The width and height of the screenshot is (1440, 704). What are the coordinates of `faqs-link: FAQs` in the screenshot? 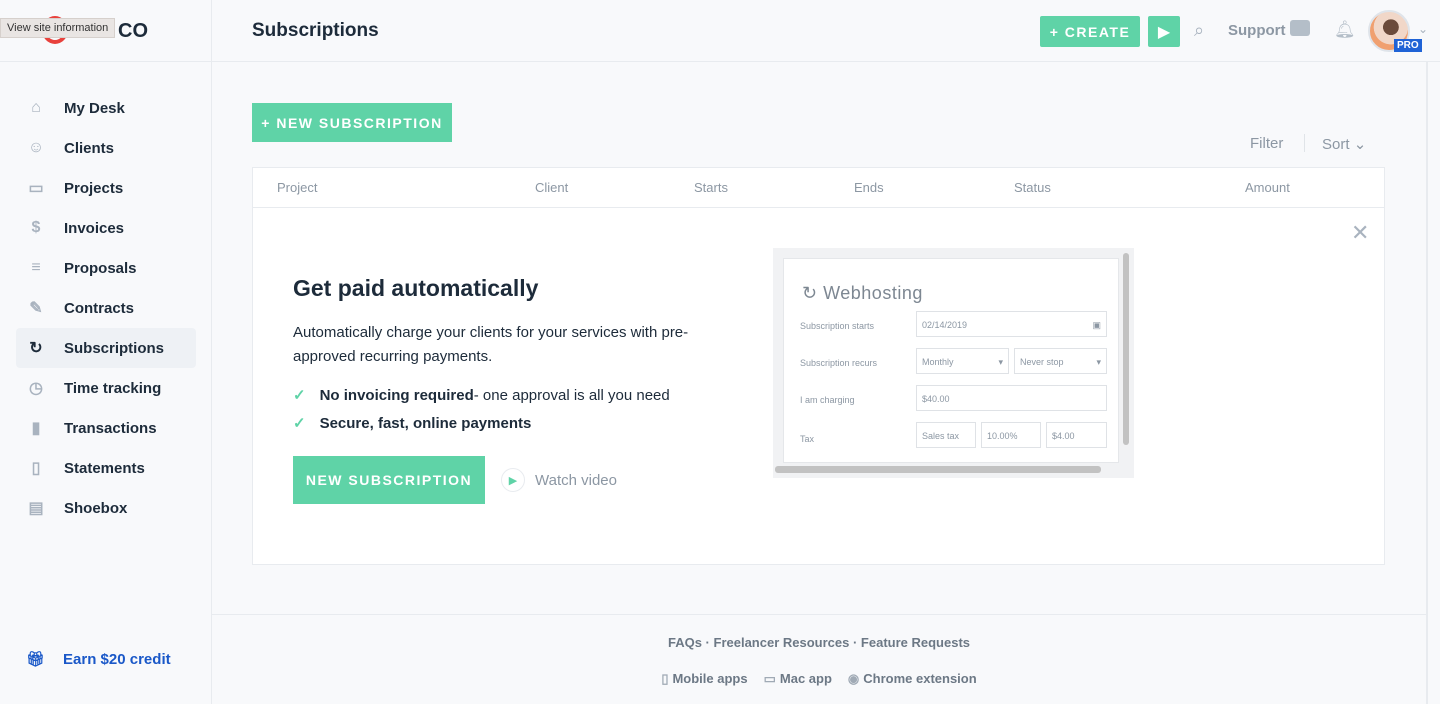 It's located at (685, 642).